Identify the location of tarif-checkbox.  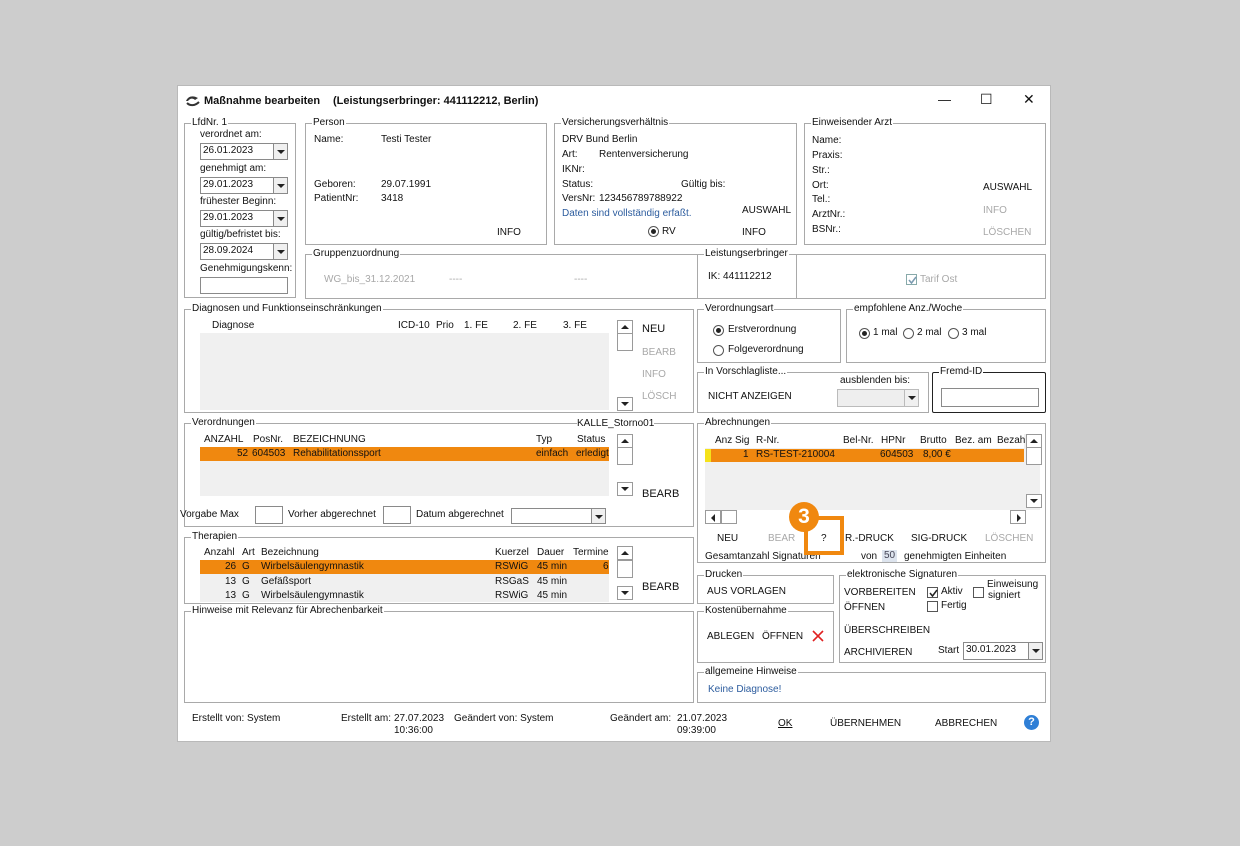
(911, 279).